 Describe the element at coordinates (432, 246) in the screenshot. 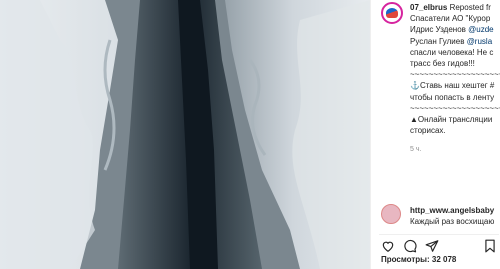

I see `share-icon` at that location.